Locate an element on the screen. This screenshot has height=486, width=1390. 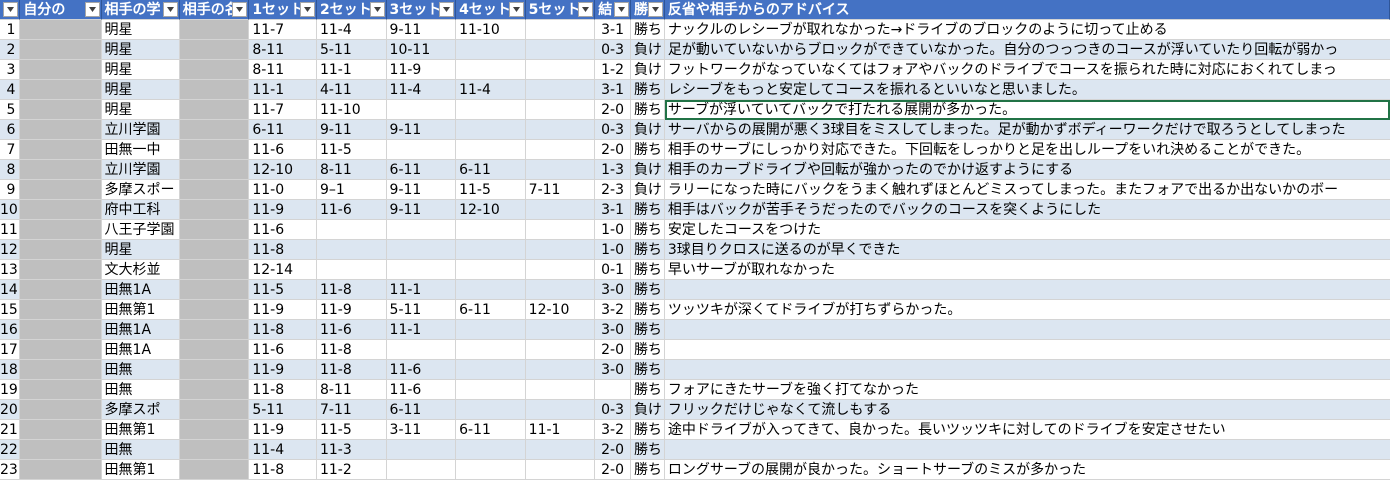
row-number: 12 is located at coordinates (10, 250).